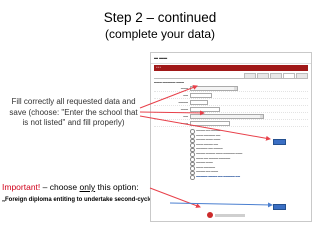 The height and width of the screenshot is (240, 320). What do you see at coordinates (231, 68) in the screenshot?
I see `screenshot-menu-bar: ▪ ▪▪ ▪` at bounding box center [231, 68].